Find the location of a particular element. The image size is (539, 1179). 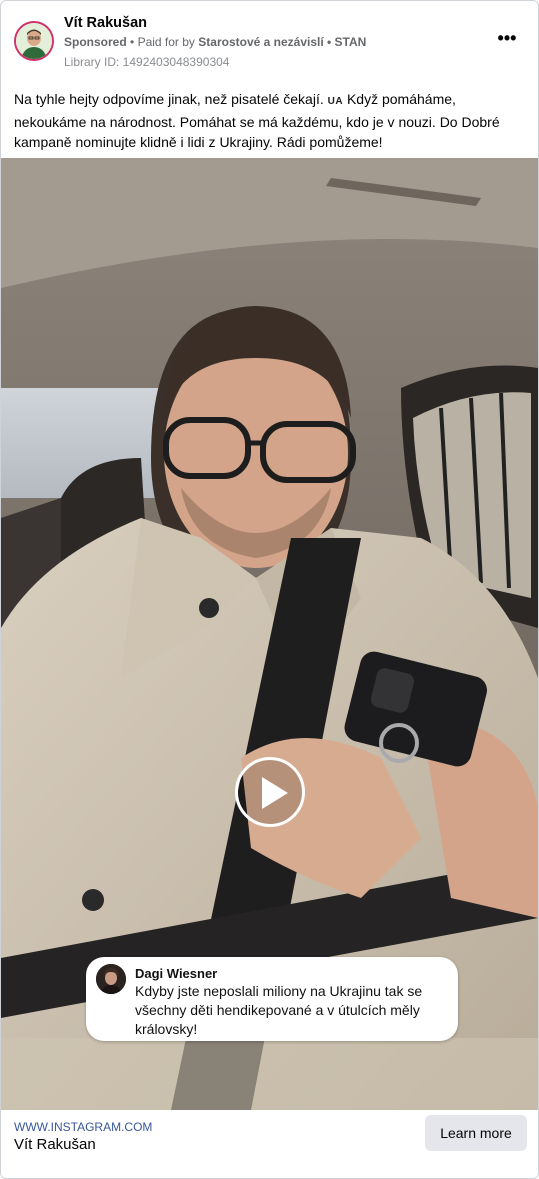

play-button is located at coordinates (270, 792).